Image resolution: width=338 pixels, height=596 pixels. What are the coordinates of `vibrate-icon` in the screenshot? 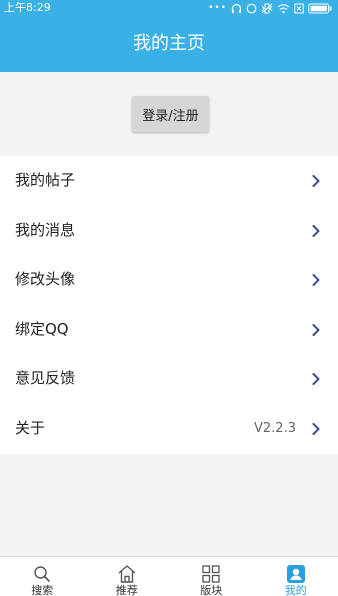 It's located at (267, 8).